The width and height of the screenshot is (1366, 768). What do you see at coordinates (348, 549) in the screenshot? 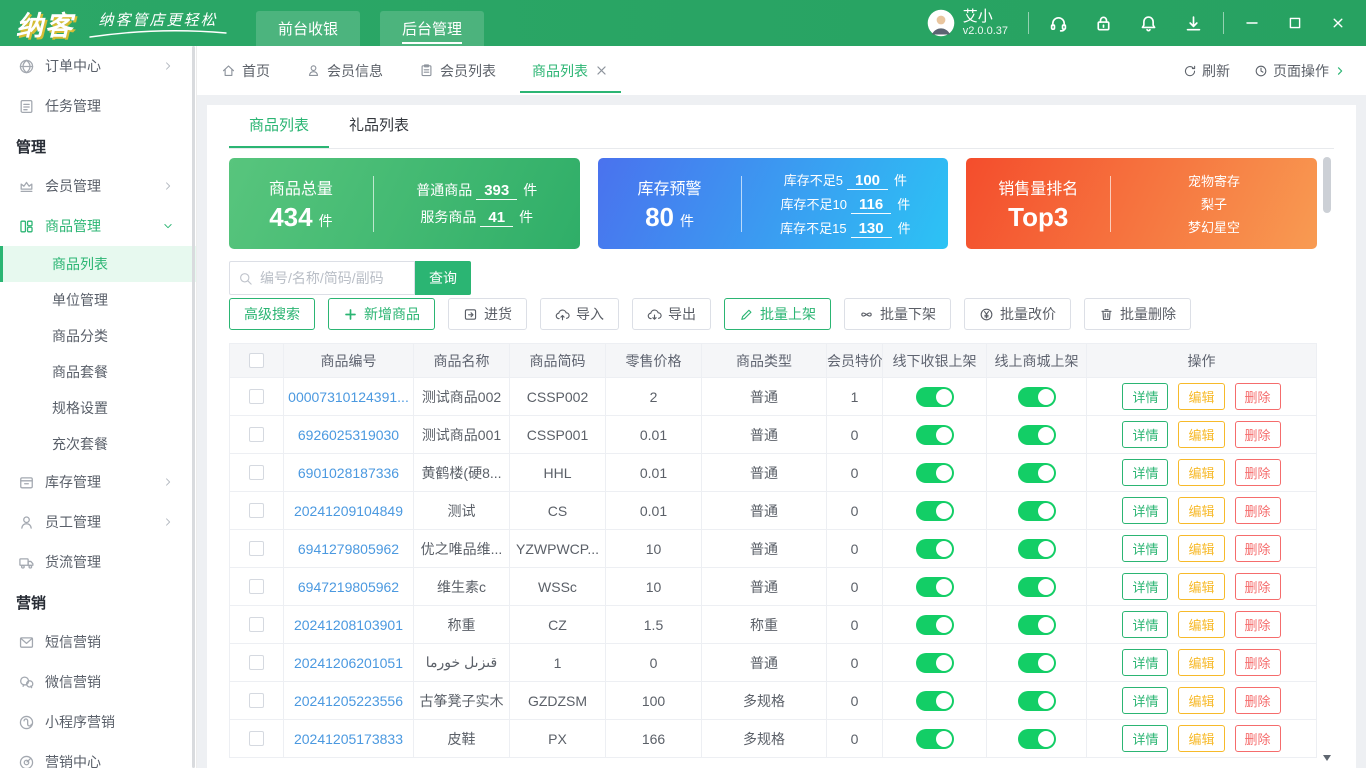
I see `goods-code-link: 6941279805962` at bounding box center [348, 549].